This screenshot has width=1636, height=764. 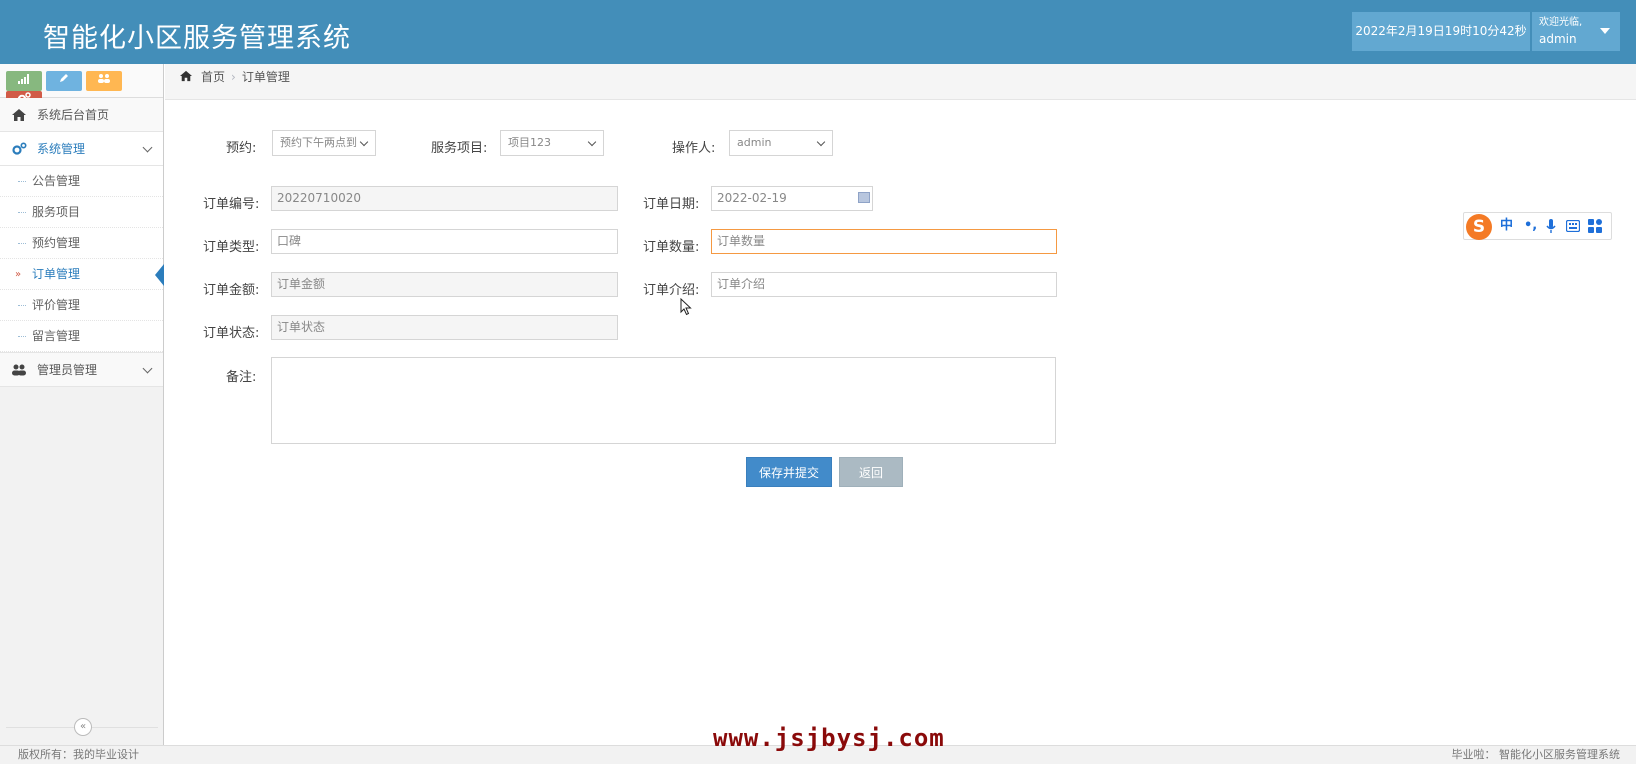 What do you see at coordinates (864, 197) in the screenshot?
I see `calendar-icon` at bounding box center [864, 197].